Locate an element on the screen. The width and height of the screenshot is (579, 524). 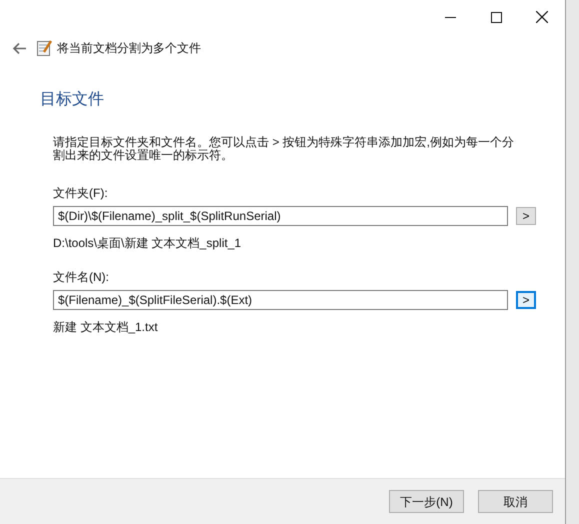
path-preview: 新建 文本文档_1.txt is located at coordinates (106, 326).